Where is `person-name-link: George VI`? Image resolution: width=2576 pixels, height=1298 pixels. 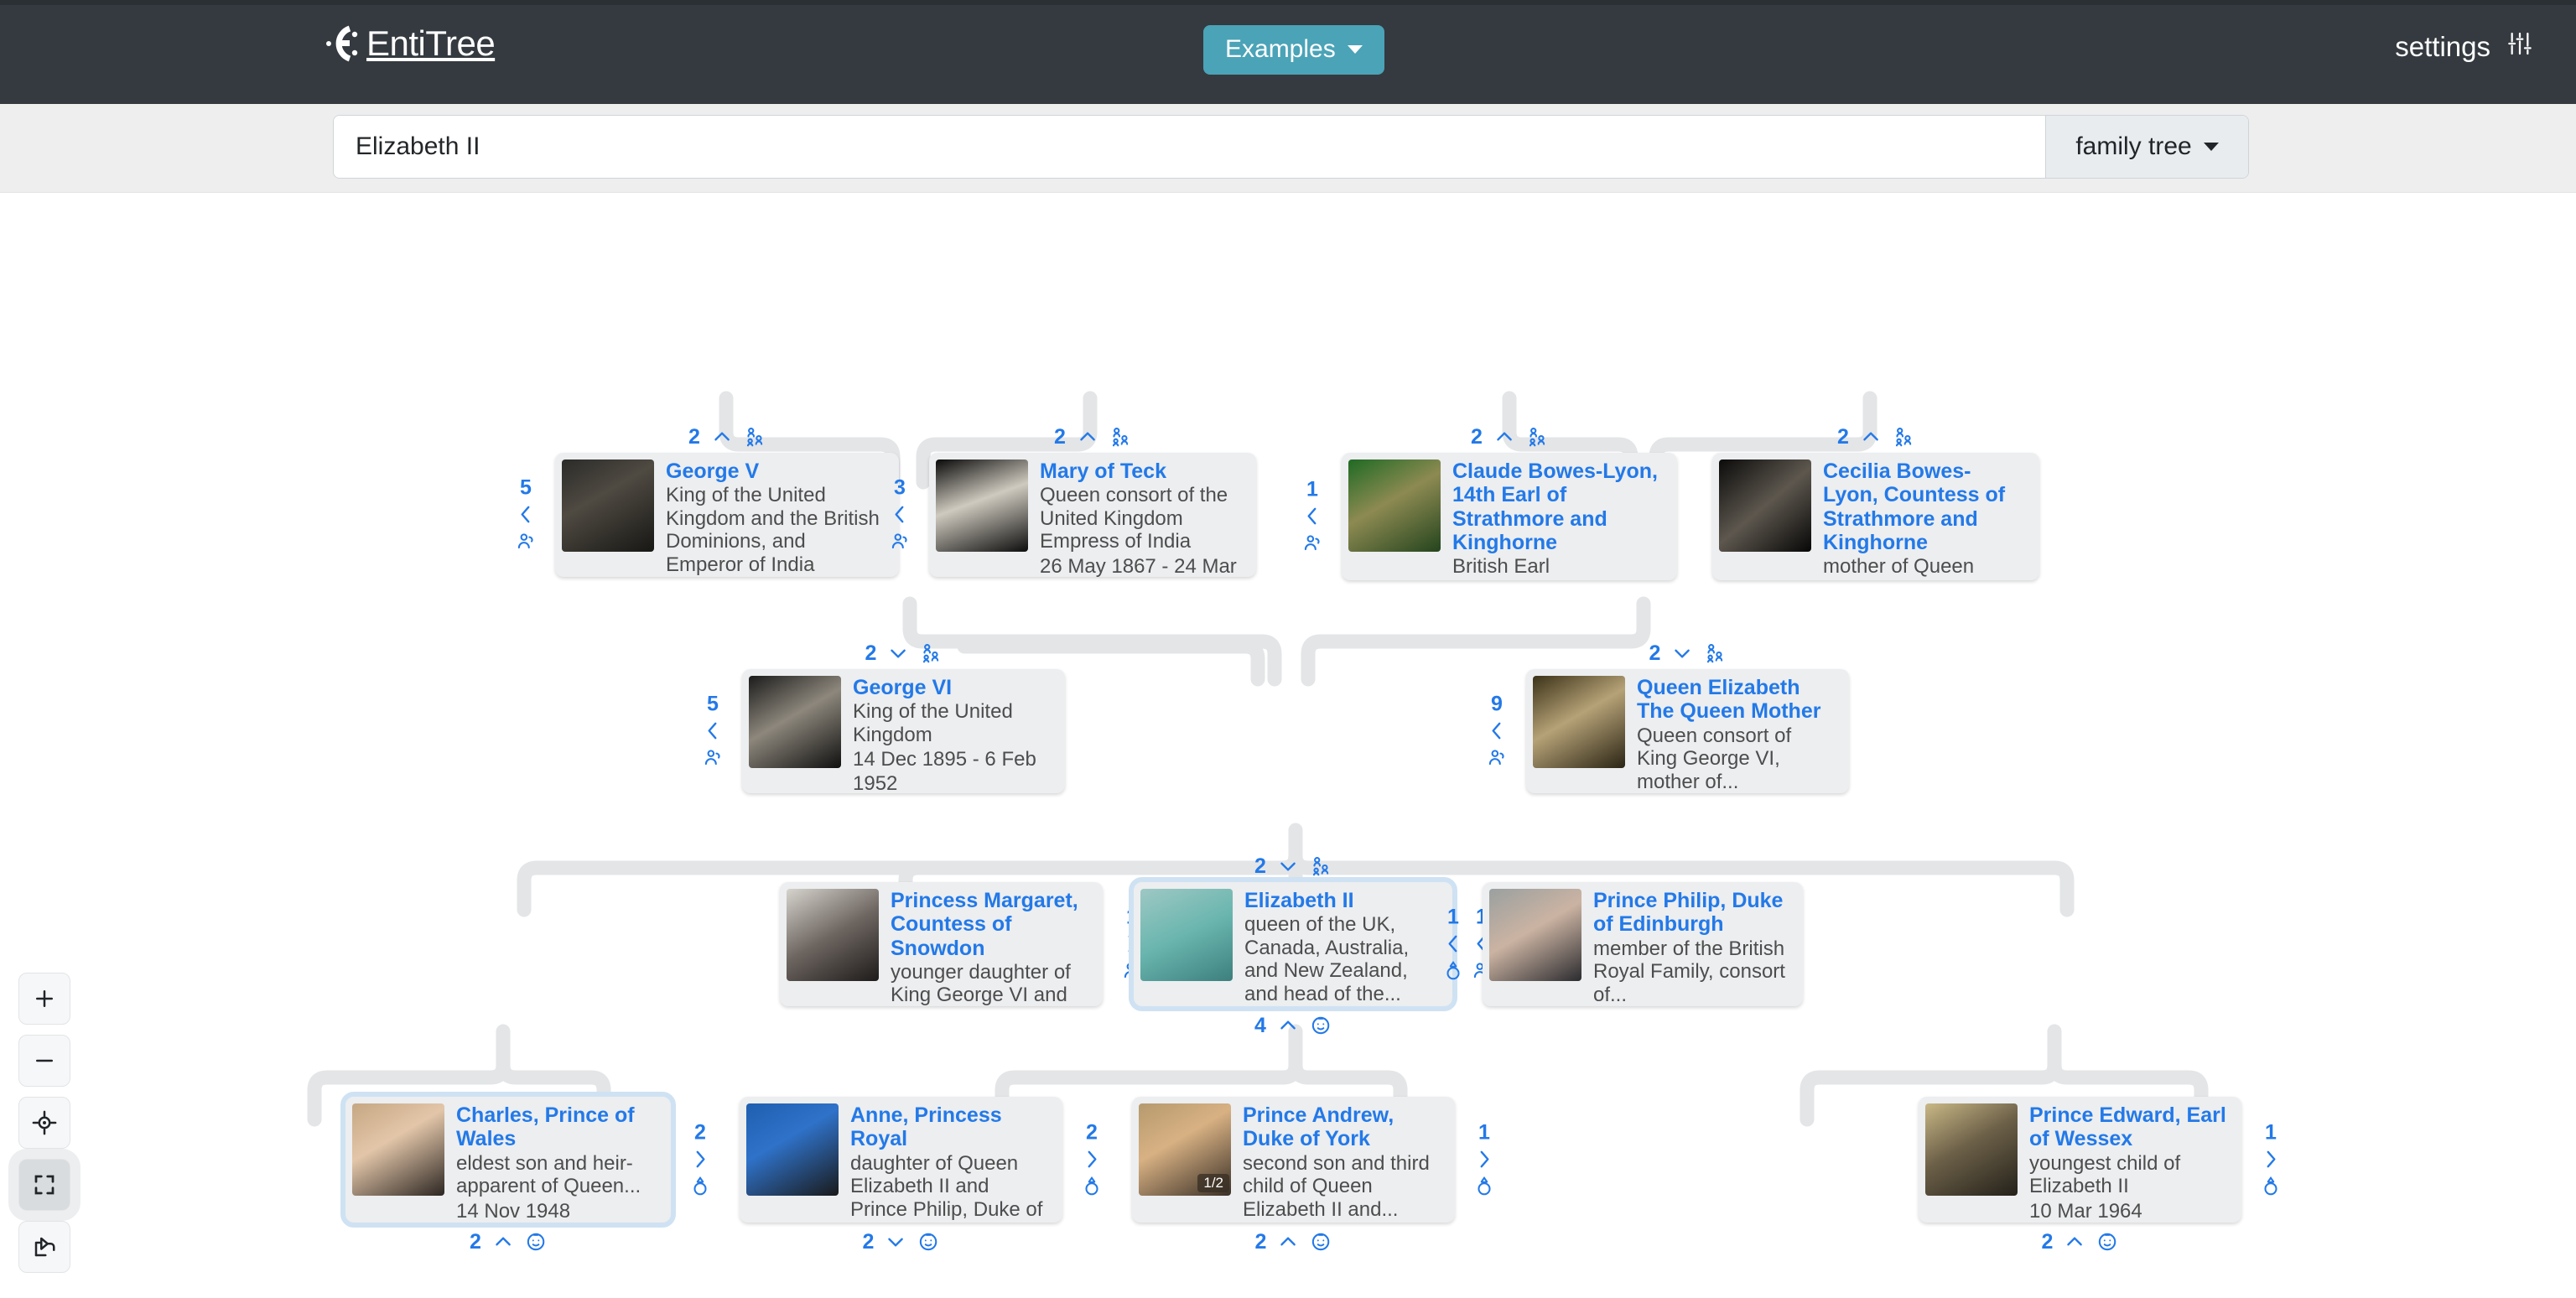 person-name-link: George VI is located at coordinates (951, 687).